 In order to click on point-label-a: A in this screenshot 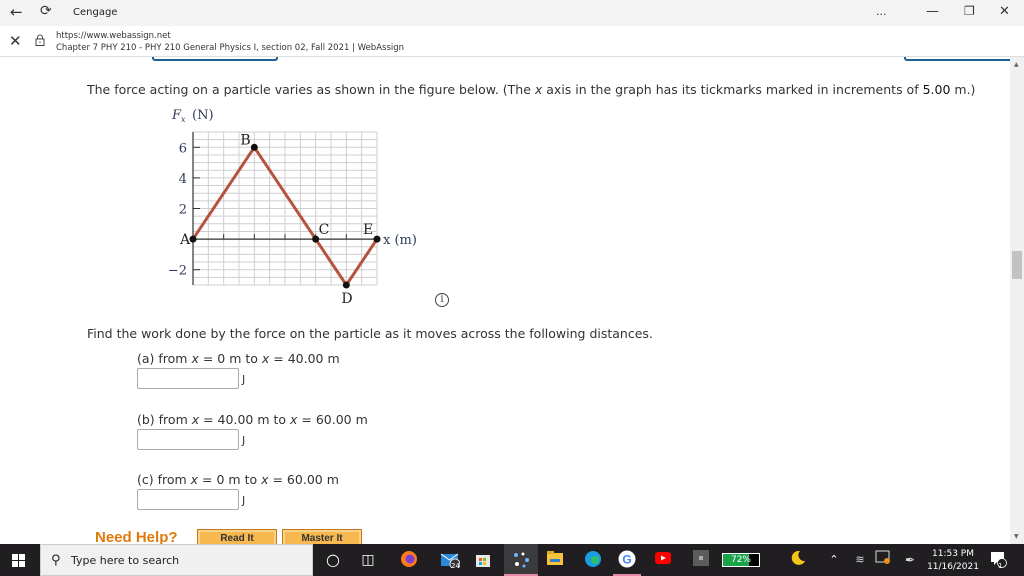, I will do `click(185, 240)`.